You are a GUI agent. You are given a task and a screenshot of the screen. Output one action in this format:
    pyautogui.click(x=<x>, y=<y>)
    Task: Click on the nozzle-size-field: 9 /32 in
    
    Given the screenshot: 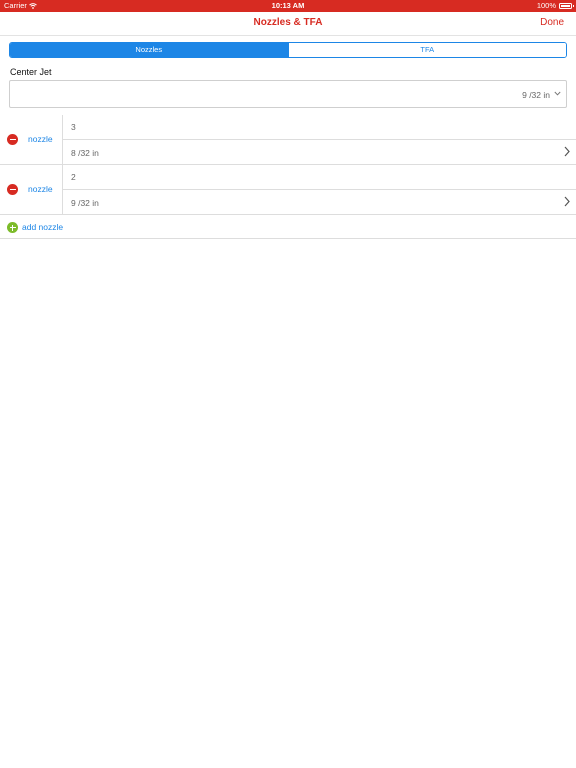 What is the action you would take?
    pyautogui.click(x=319, y=202)
    